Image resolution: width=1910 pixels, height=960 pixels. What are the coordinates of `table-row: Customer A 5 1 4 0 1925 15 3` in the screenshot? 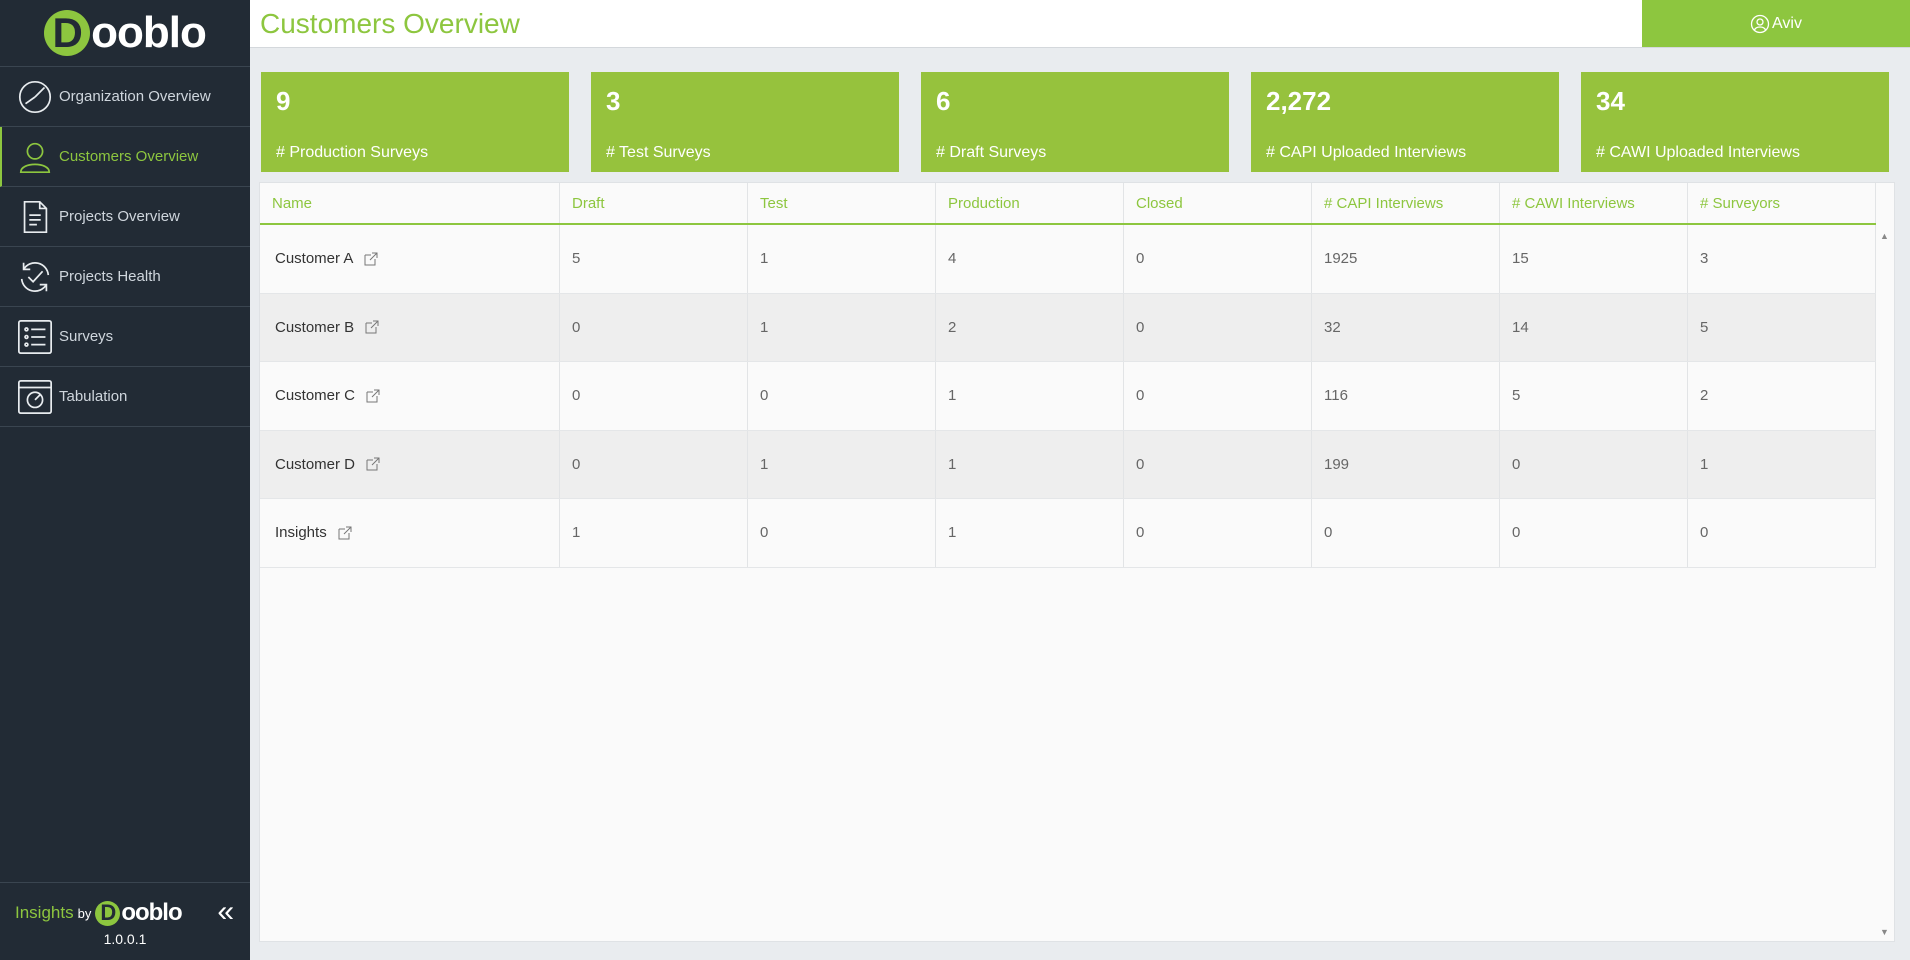 It's located at (1068, 259).